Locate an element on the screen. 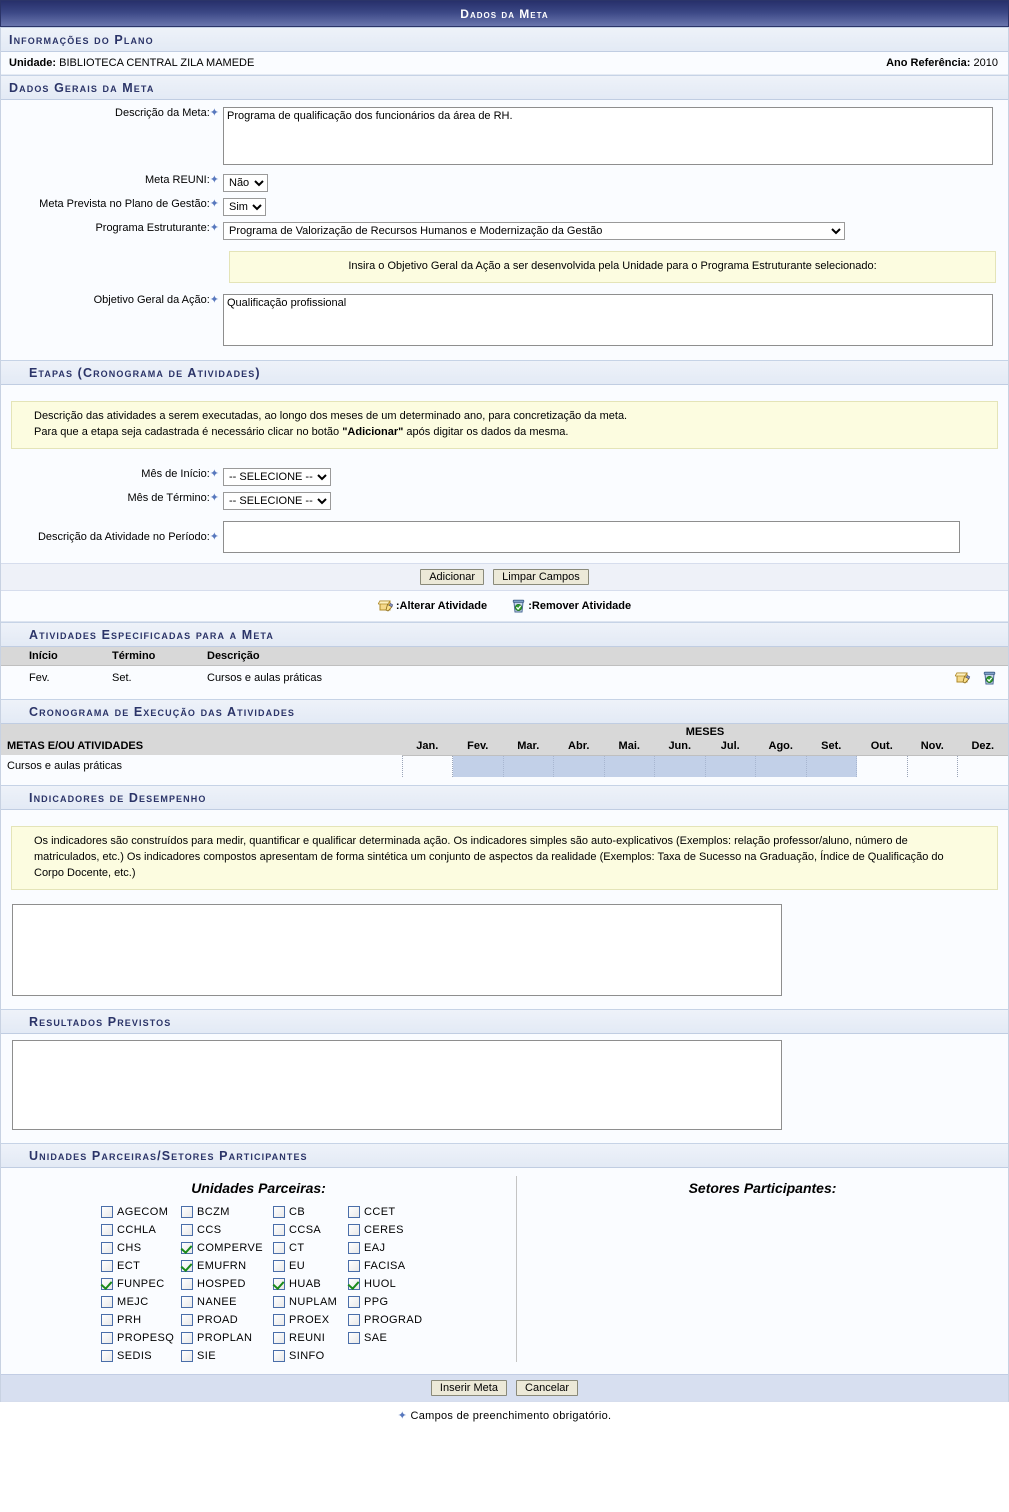 The height and width of the screenshot is (1512, 1009). adicionar-button: Adicionar is located at coordinates (452, 576).